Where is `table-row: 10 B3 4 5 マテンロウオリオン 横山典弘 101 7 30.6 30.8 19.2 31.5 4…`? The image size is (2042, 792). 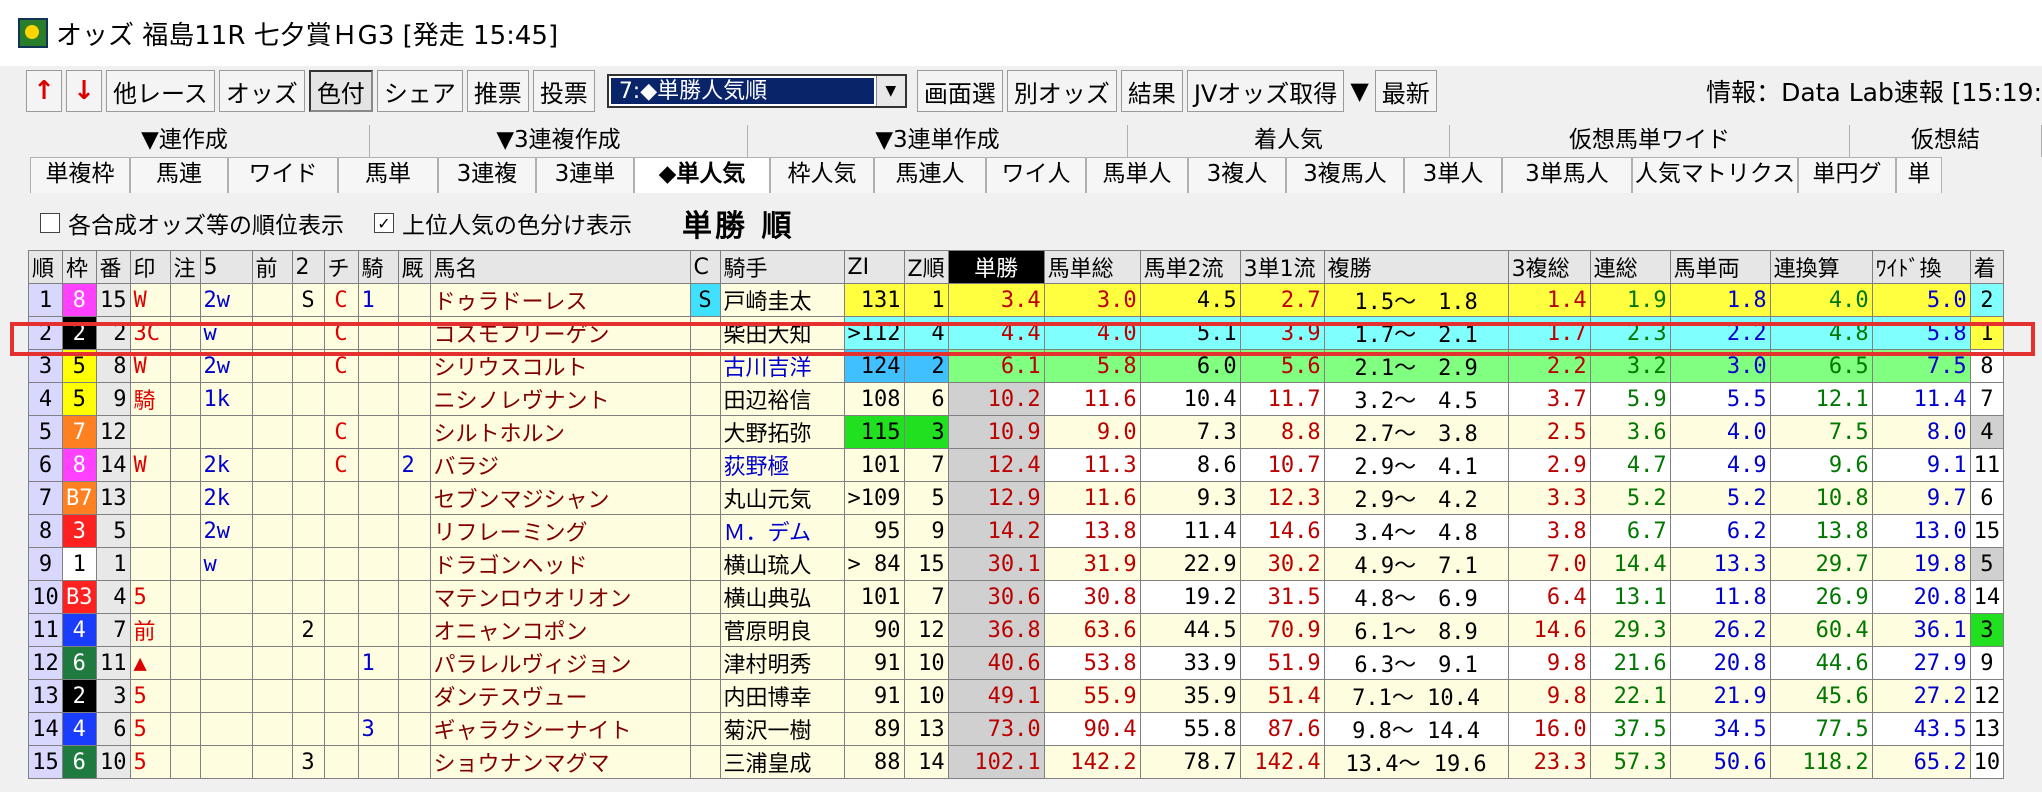
table-row: 10 B3 4 5 マテンロウオリオン 横山典弘 101 7 30.6 30.8 19.2 31.5 4… is located at coordinates (1016, 597).